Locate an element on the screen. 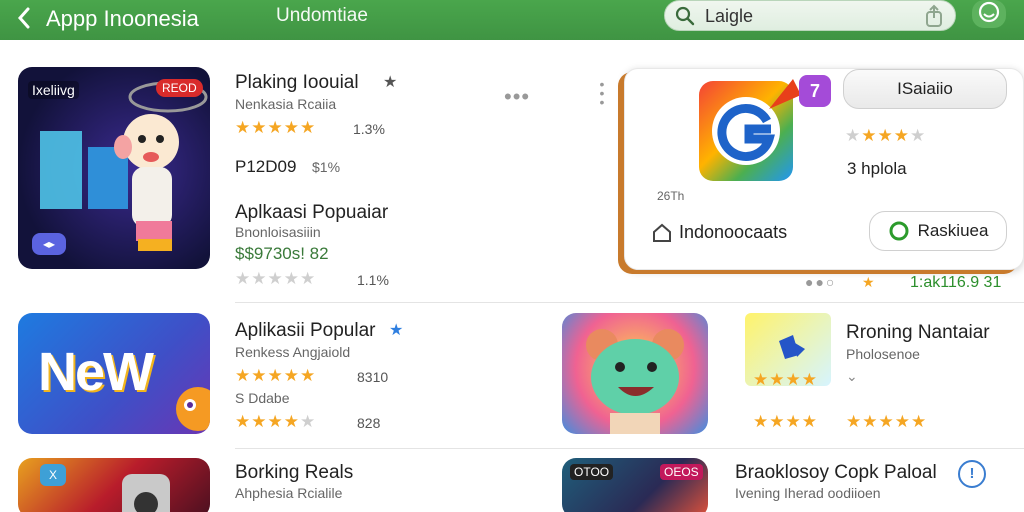 This screenshot has width=1024, height=512. app-subtitle-2: Bnonloisasiiin is located at coordinates (278, 232).